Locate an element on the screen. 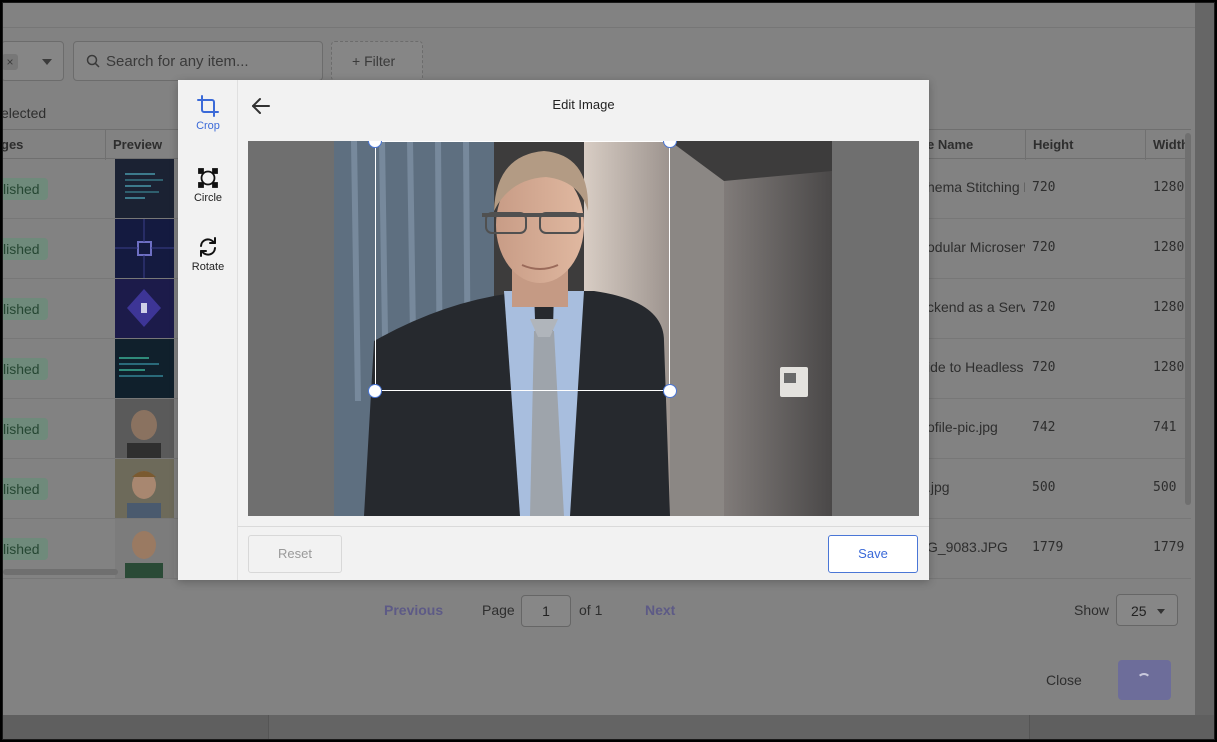 This screenshot has width=1217, height=742. rotate-tool-button: Rotate is located at coordinates (208, 263).